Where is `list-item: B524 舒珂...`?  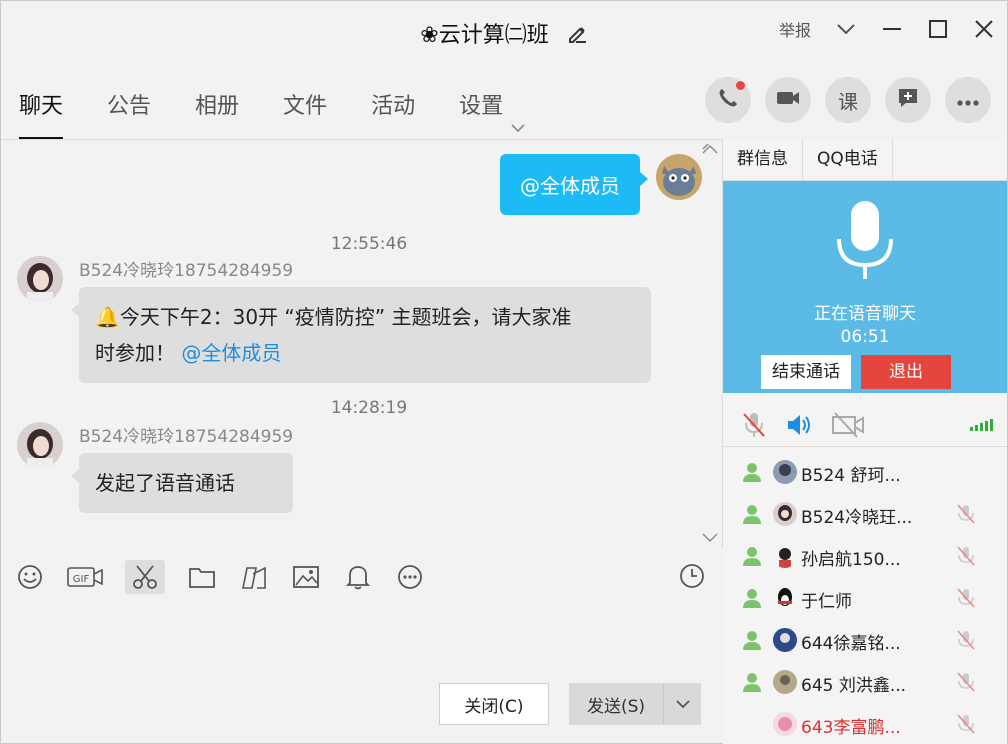
list-item: B524 舒珂... is located at coordinates (865, 472).